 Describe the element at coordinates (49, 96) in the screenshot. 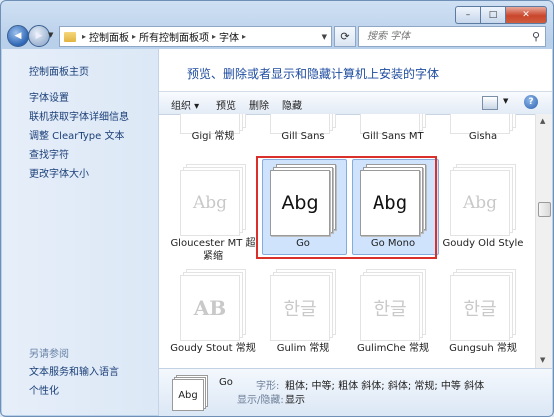

I see `font-settings-link: 字体设置` at that location.